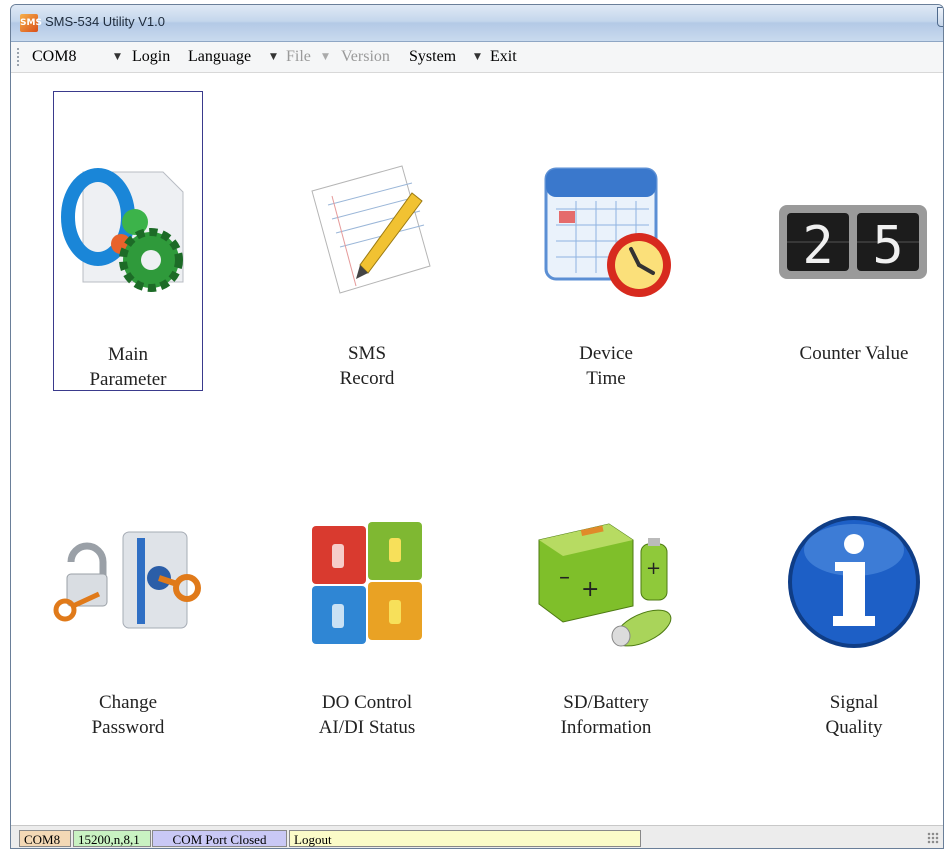 The width and height of the screenshot is (948, 852). Describe the element at coordinates (503, 57) in the screenshot. I see `menu-exit: Exit` at that location.